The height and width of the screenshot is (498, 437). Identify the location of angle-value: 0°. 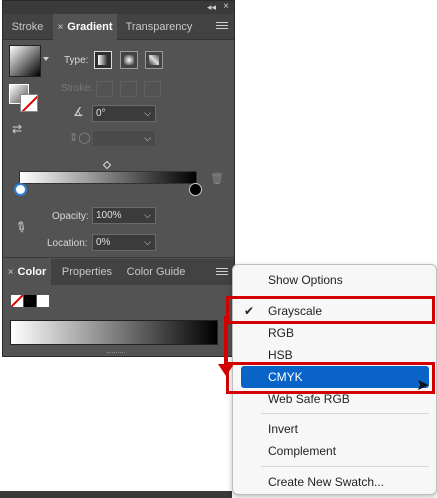
(101, 113).